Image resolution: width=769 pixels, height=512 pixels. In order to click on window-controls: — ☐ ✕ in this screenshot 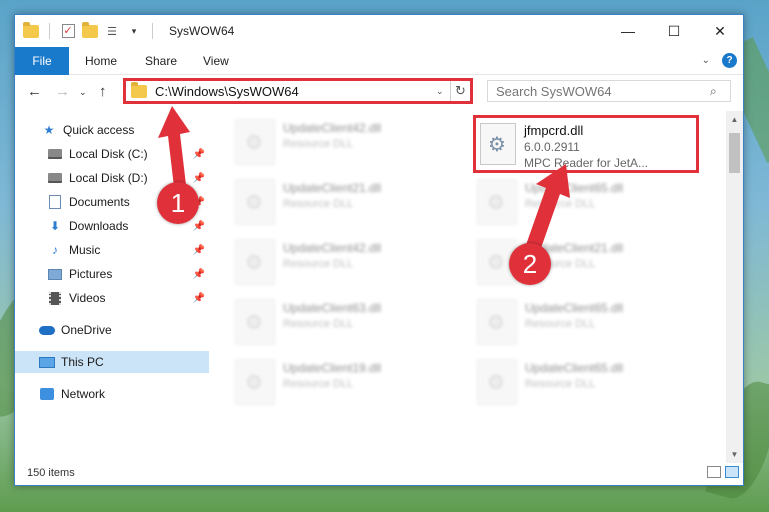, I will do `click(674, 31)`.